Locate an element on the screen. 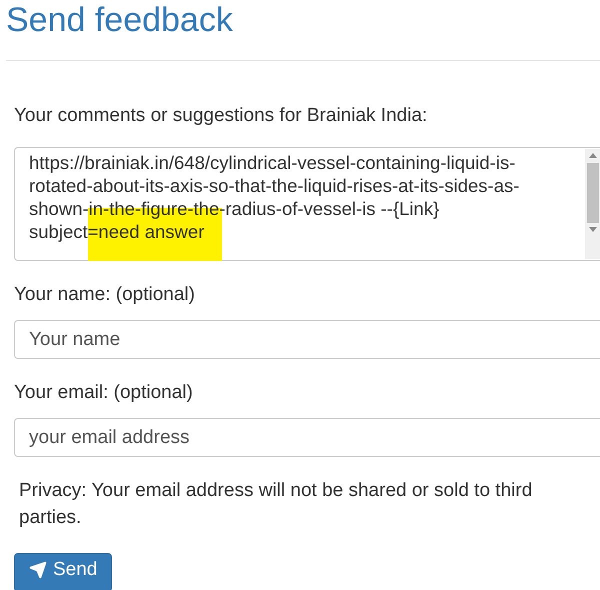 This screenshot has width=600, height=590. comment-text-line: https://brainiak.in/648/cylindrical-vessel-containing-liquid-is- is located at coordinates (272, 162).